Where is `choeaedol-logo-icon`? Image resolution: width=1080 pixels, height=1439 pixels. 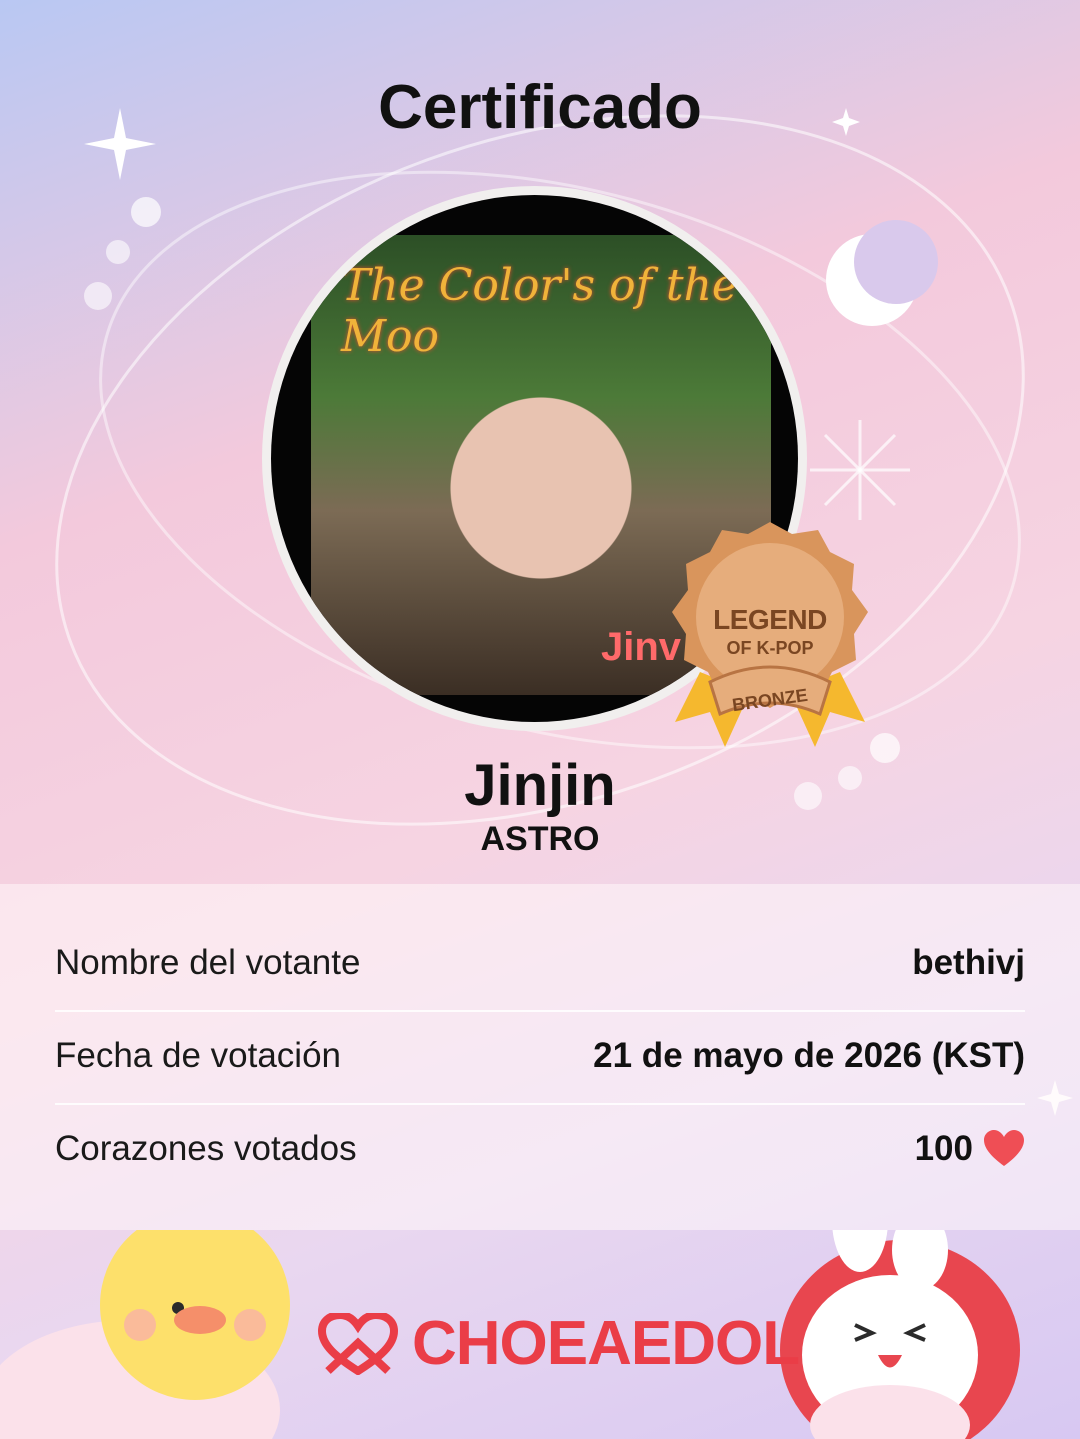
choeaedol-logo-icon is located at coordinates (358, 1343).